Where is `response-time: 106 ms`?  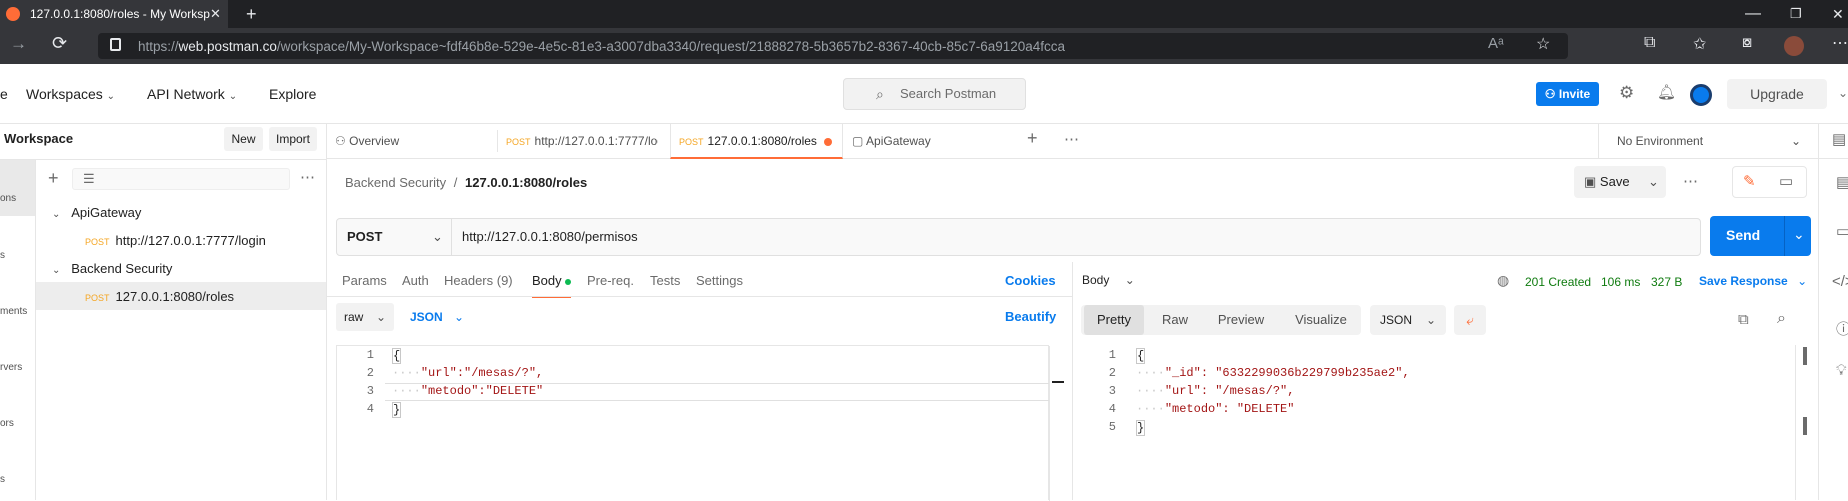 response-time: 106 ms is located at coordinates (1620, 282).